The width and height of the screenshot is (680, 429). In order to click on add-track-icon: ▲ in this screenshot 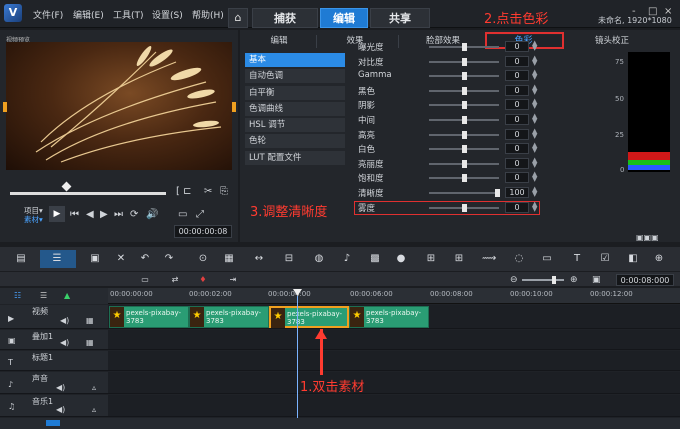, I will do `click(67, 295)`.